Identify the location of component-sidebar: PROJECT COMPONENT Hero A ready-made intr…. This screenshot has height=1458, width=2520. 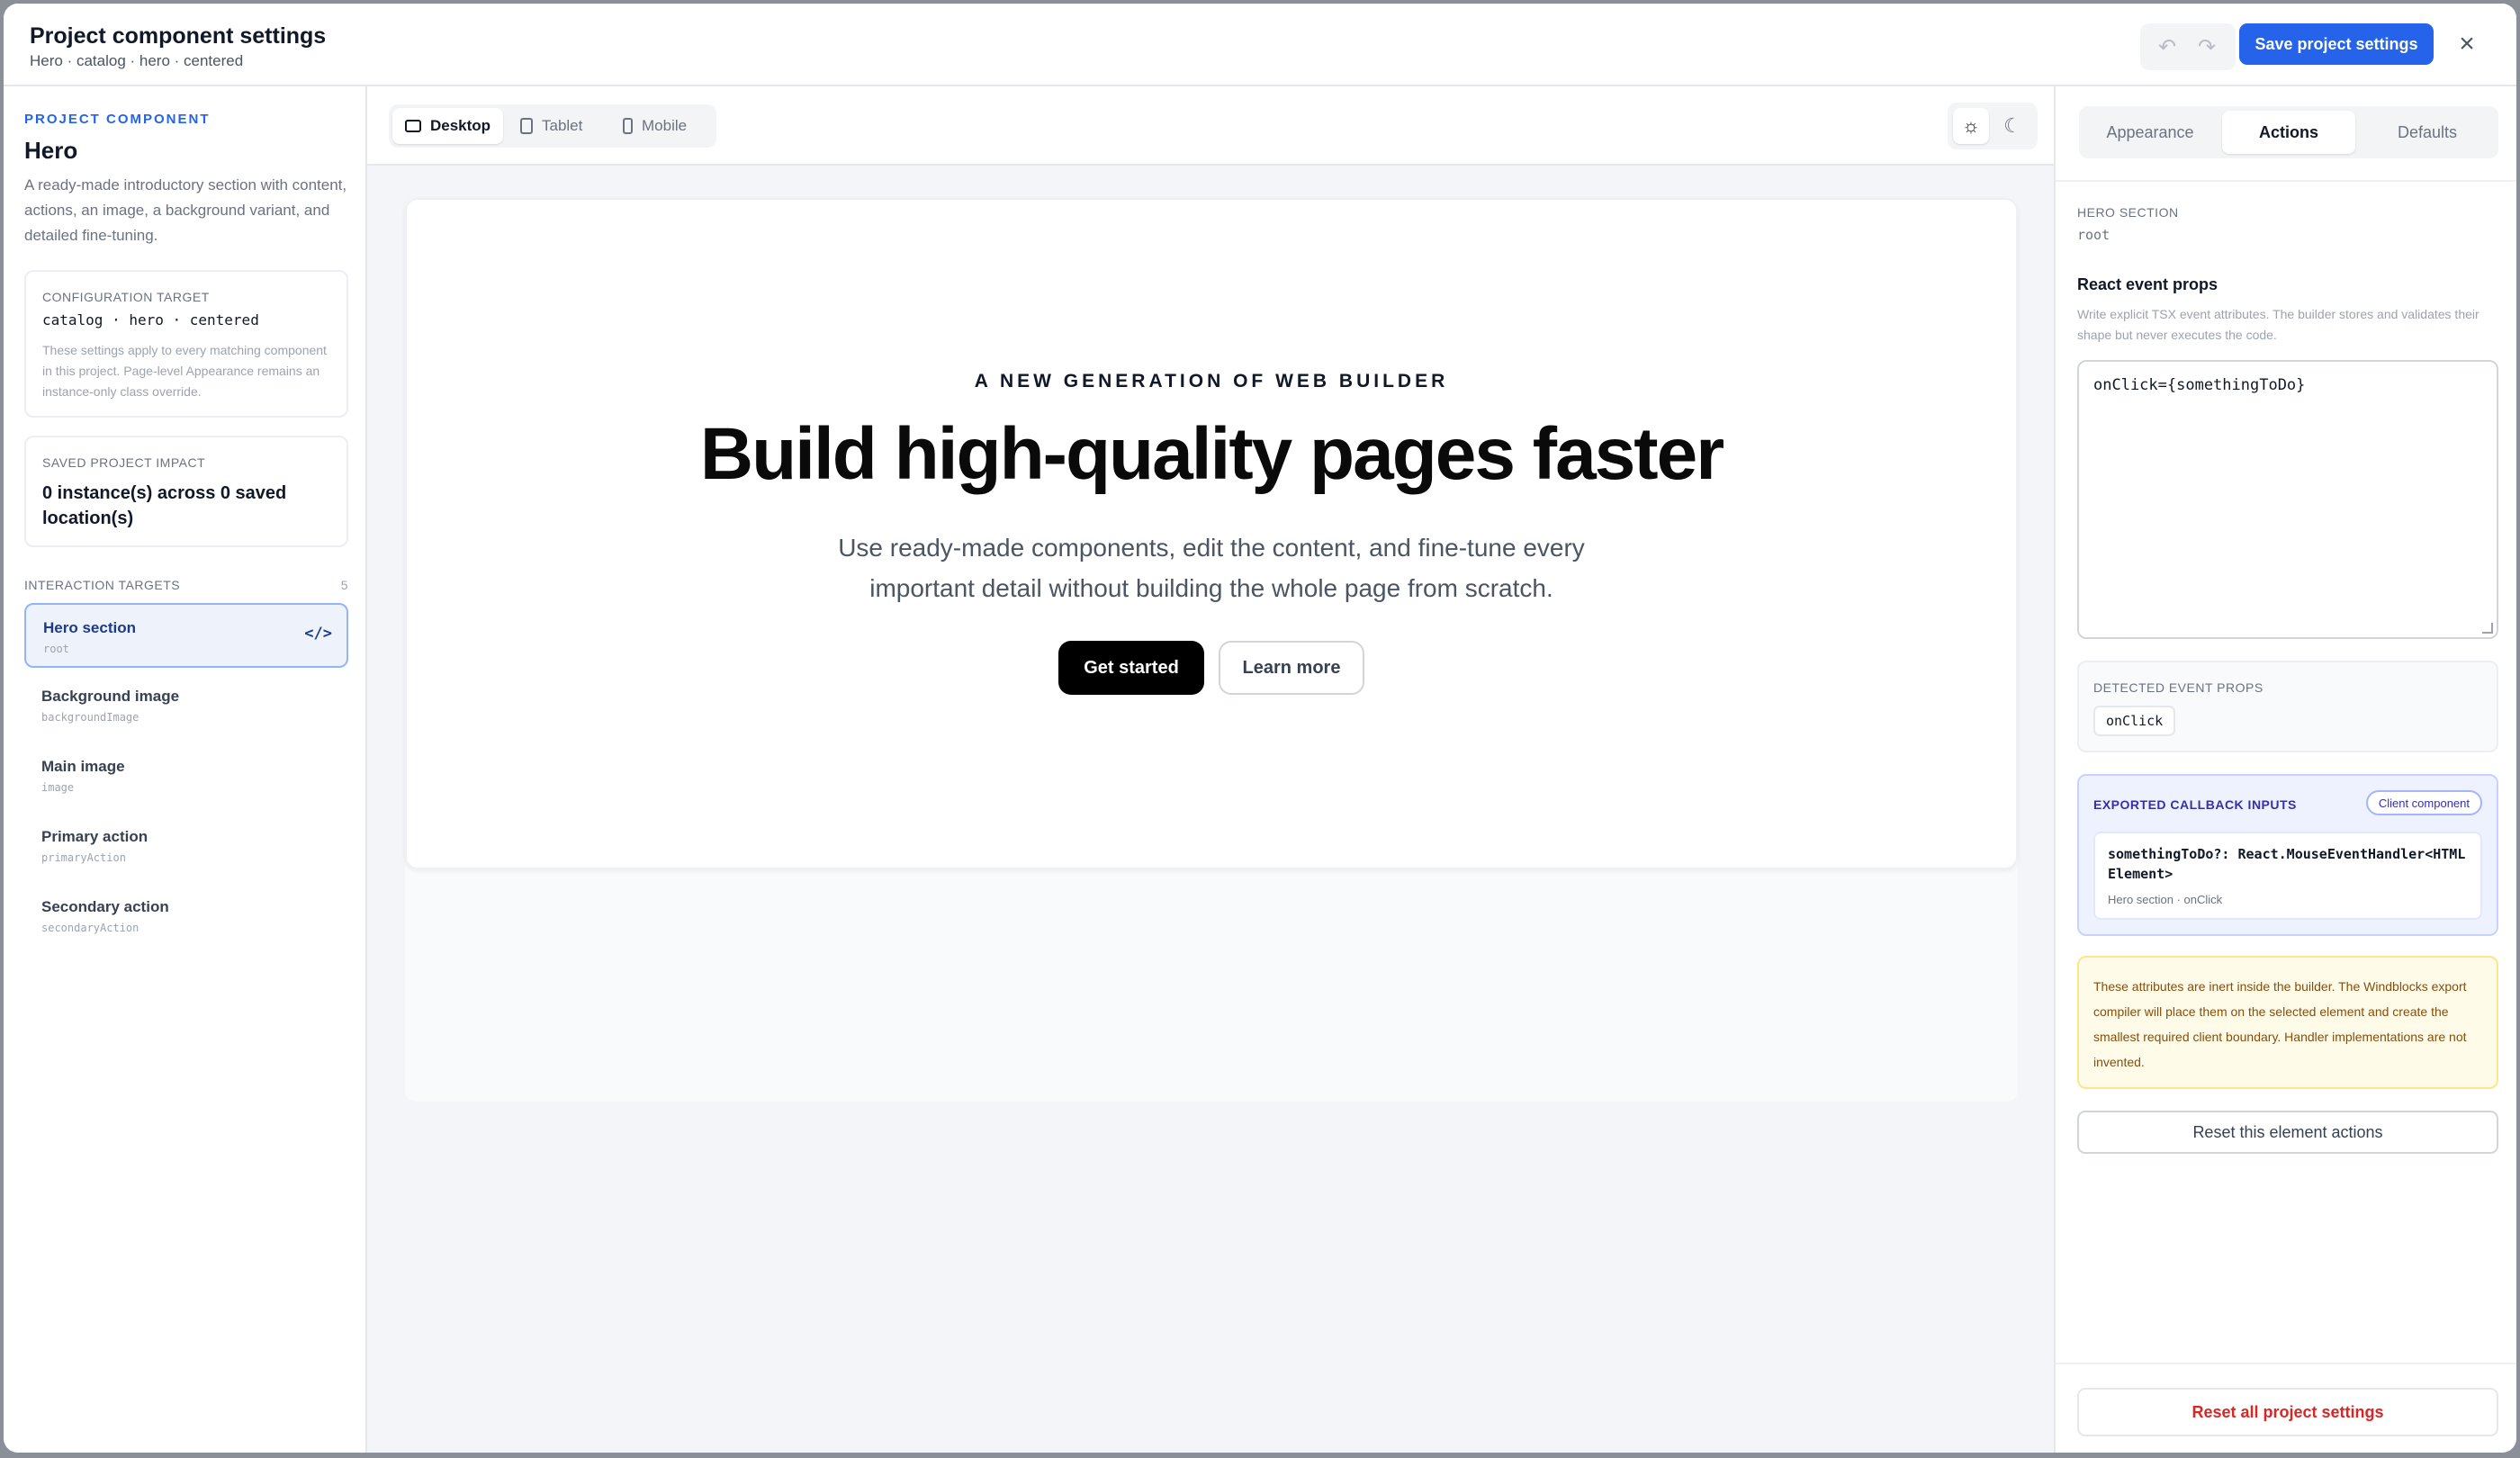
(185, 769).